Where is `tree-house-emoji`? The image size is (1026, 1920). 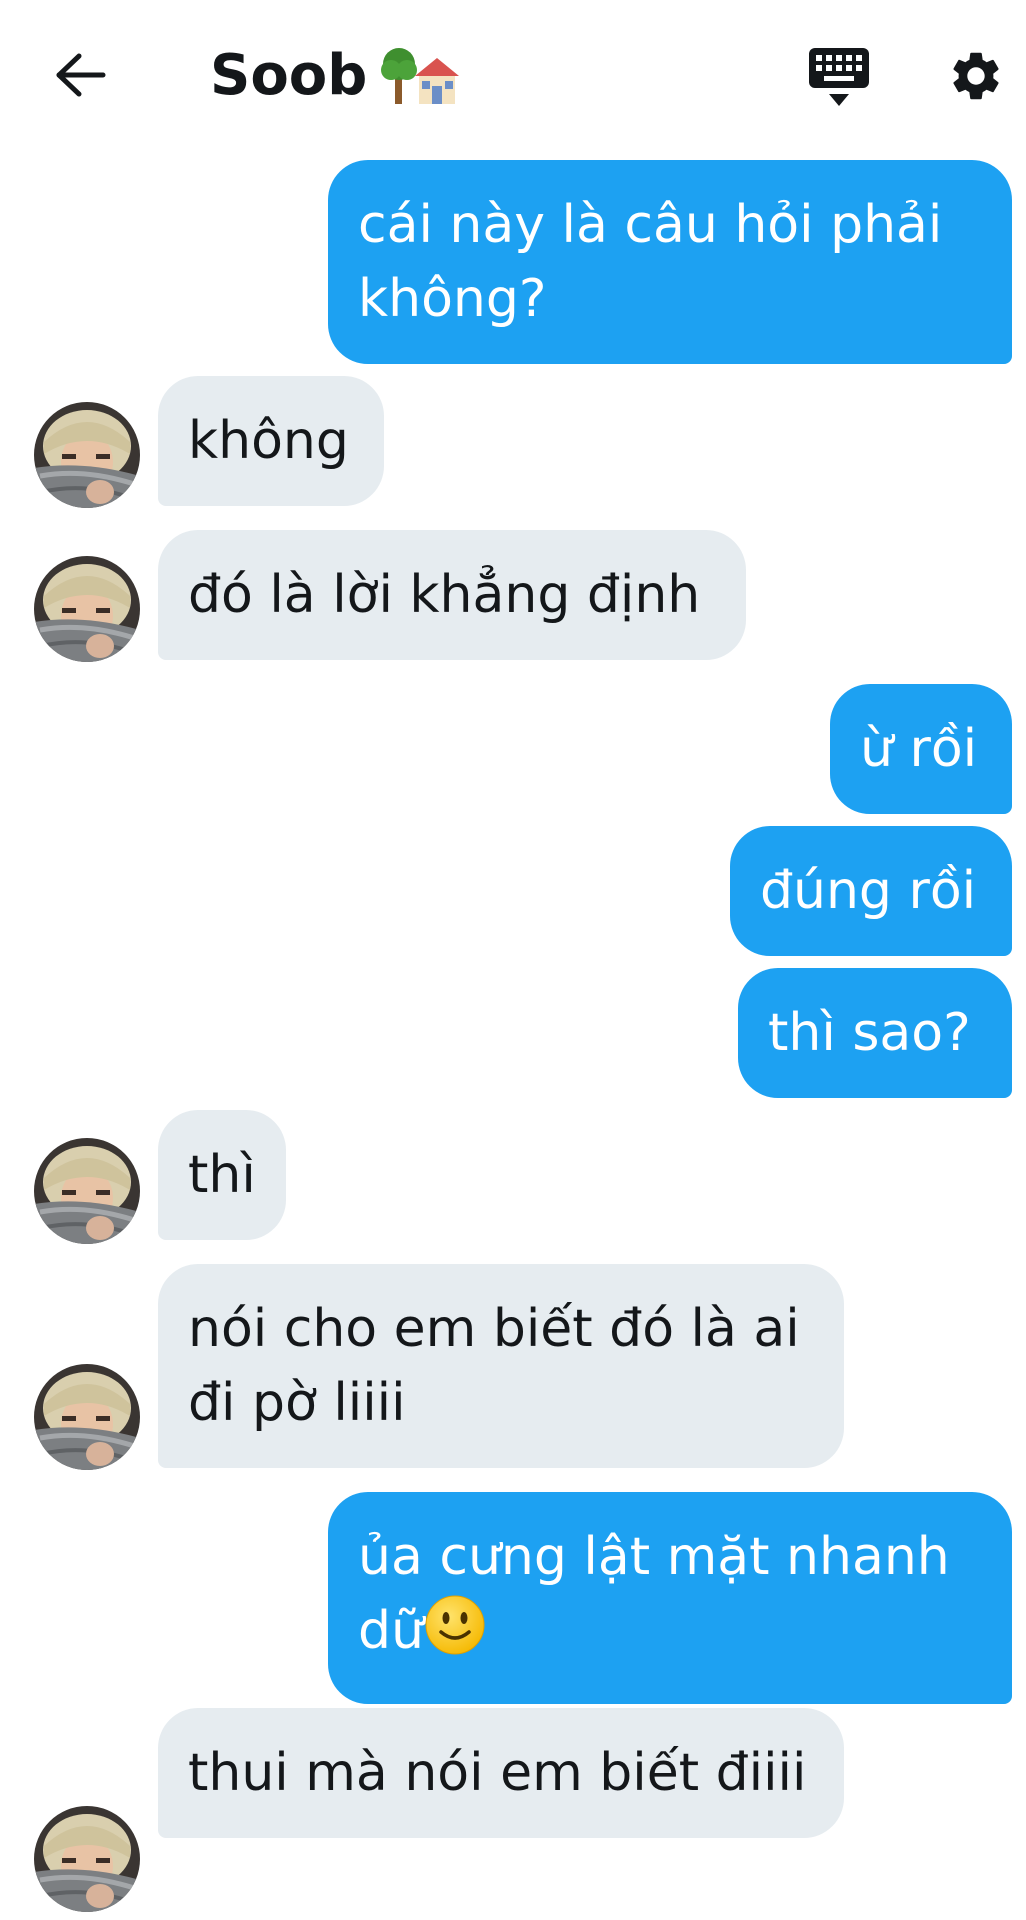
tree-house-emoji is located at coordinates (421, 75).